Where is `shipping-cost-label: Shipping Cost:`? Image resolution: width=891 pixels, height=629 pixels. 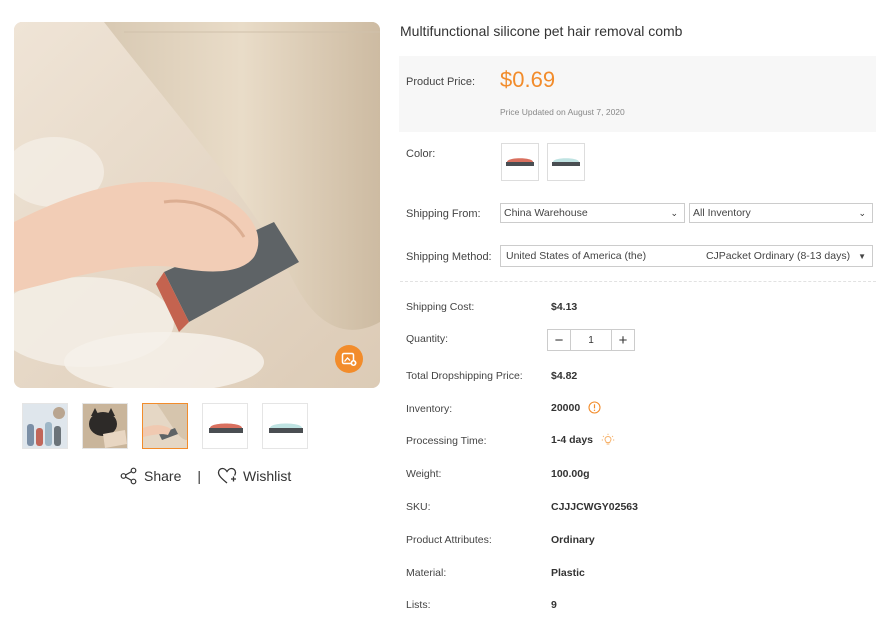 shipping-cost-label: Shipping Cost: is located at coordinates (440, 307).